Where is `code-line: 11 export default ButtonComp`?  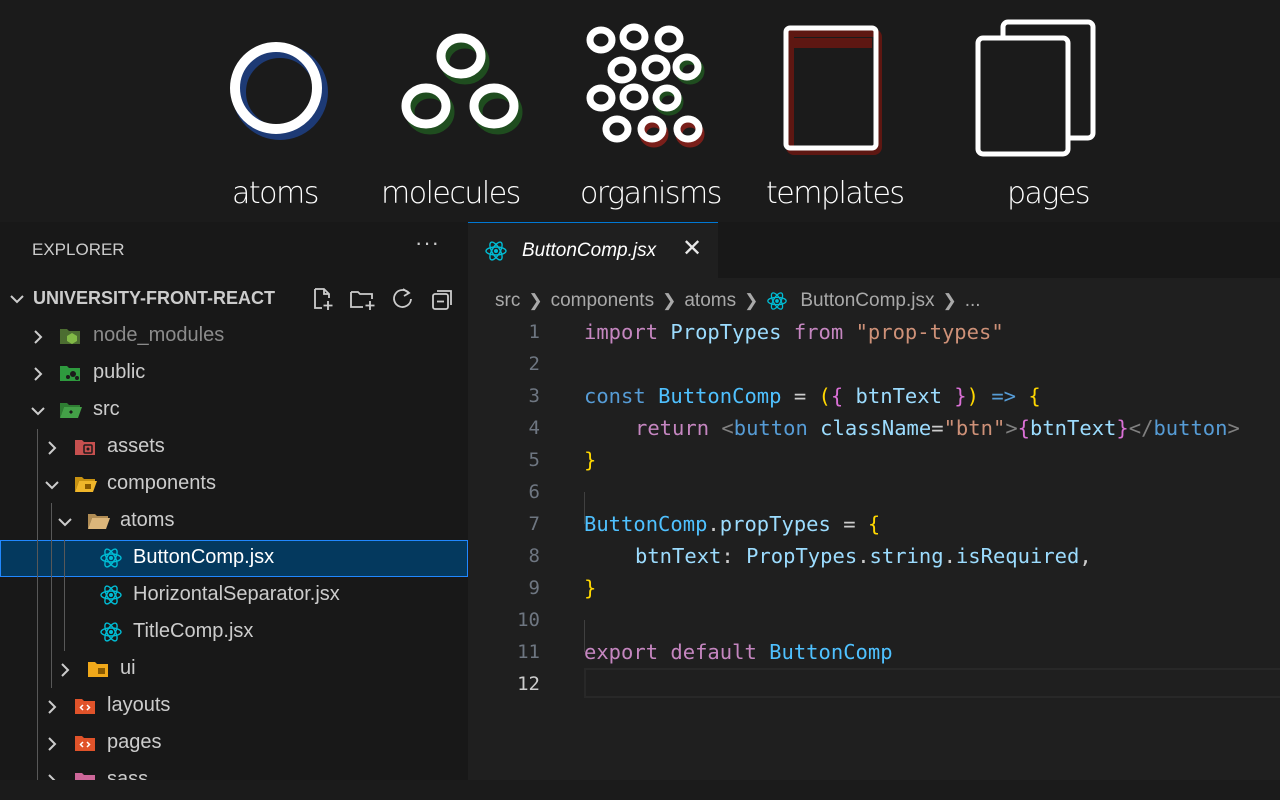 code-line: 11 export default ButtonComp is located at coordinates (874, 652).